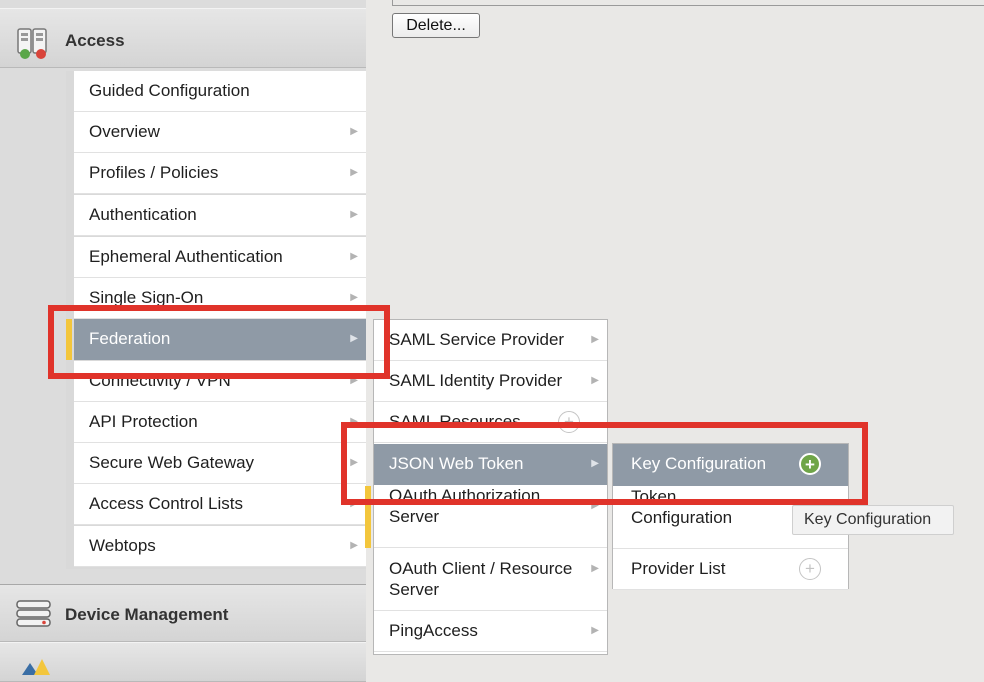 Image resolution: width=984 pixels, height=682 pixels. What do you see at coordinates (481, 579) in the screenshot?
I see `submenu-item-label: OAuth Client / Resource Server` at bounding box center [481, 579].